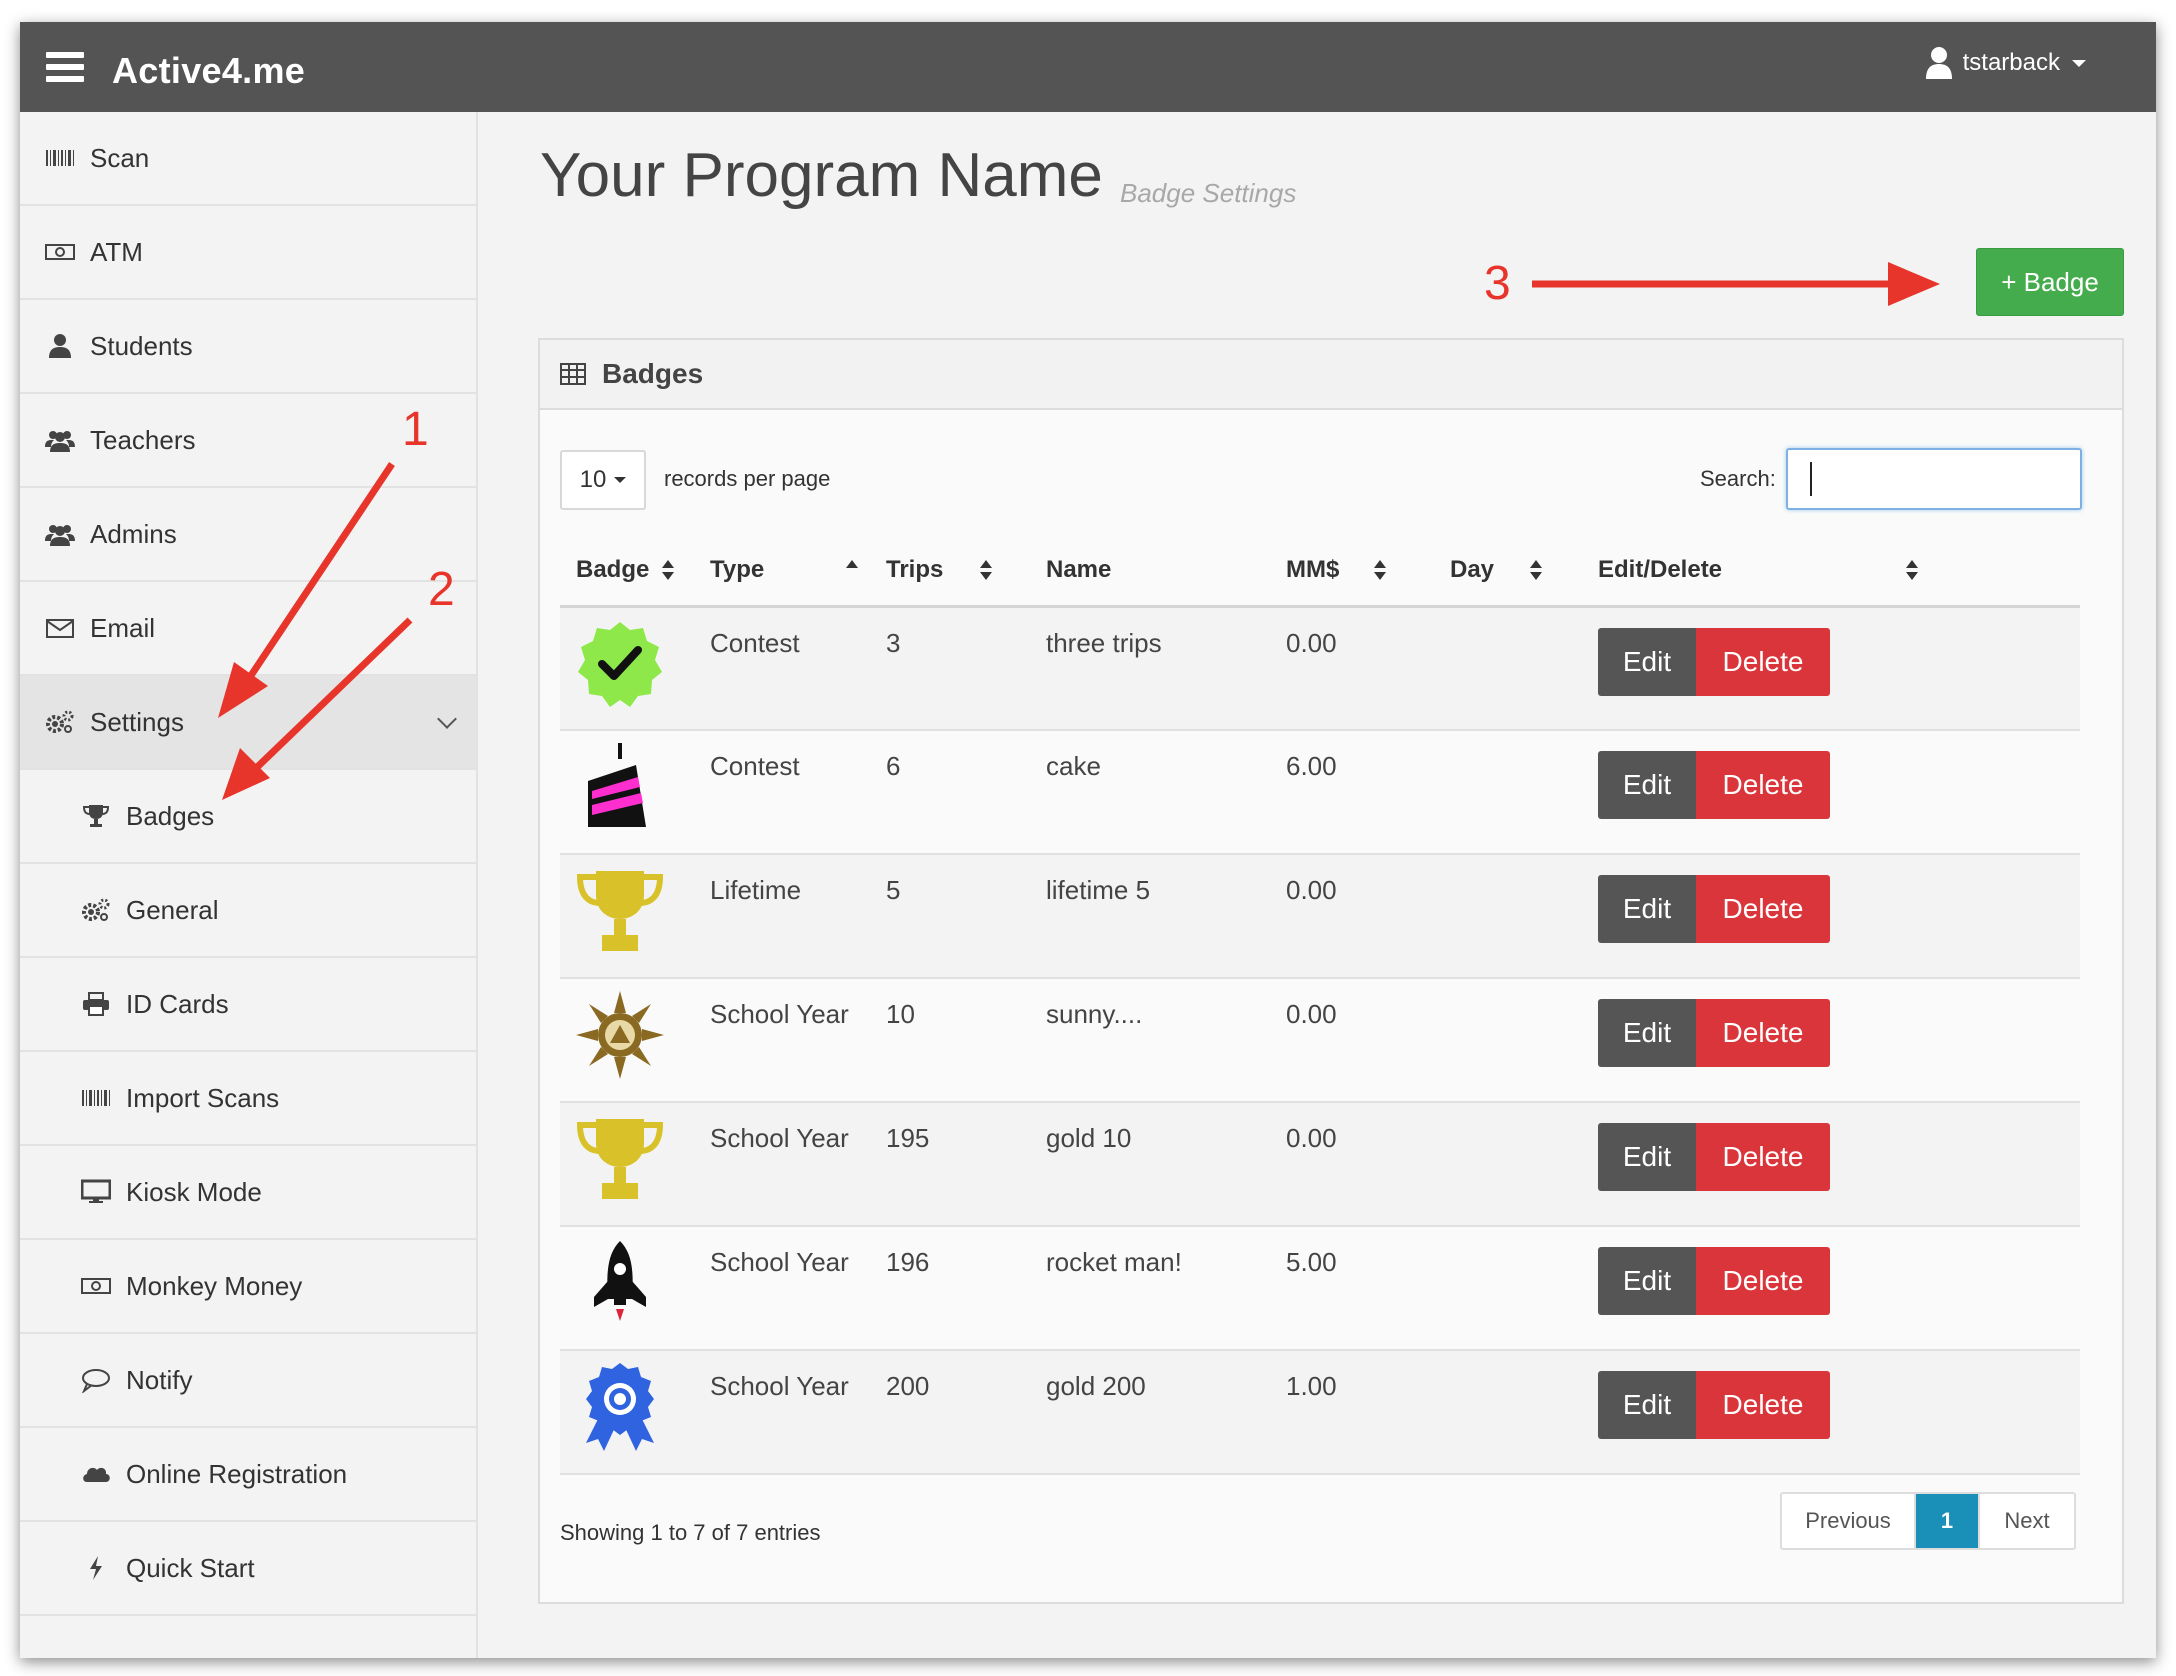 Image resolution: width=2176 pixels, height=1676 pixels. What do you see at coordinates (1320, 916) in the screenshot?
I see `table-row: Lifetime 5 lifetime 5 0.00 Edit Delete` at bounding box center [1320, 916].